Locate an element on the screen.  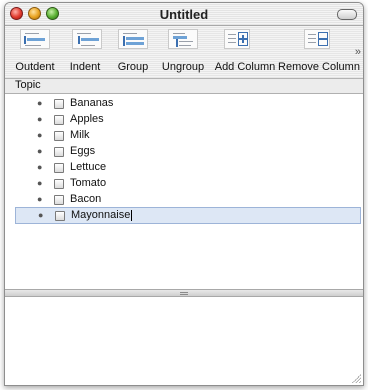
row-topic-edit-field: Mayonnaise is located at coordinates (102, 215).